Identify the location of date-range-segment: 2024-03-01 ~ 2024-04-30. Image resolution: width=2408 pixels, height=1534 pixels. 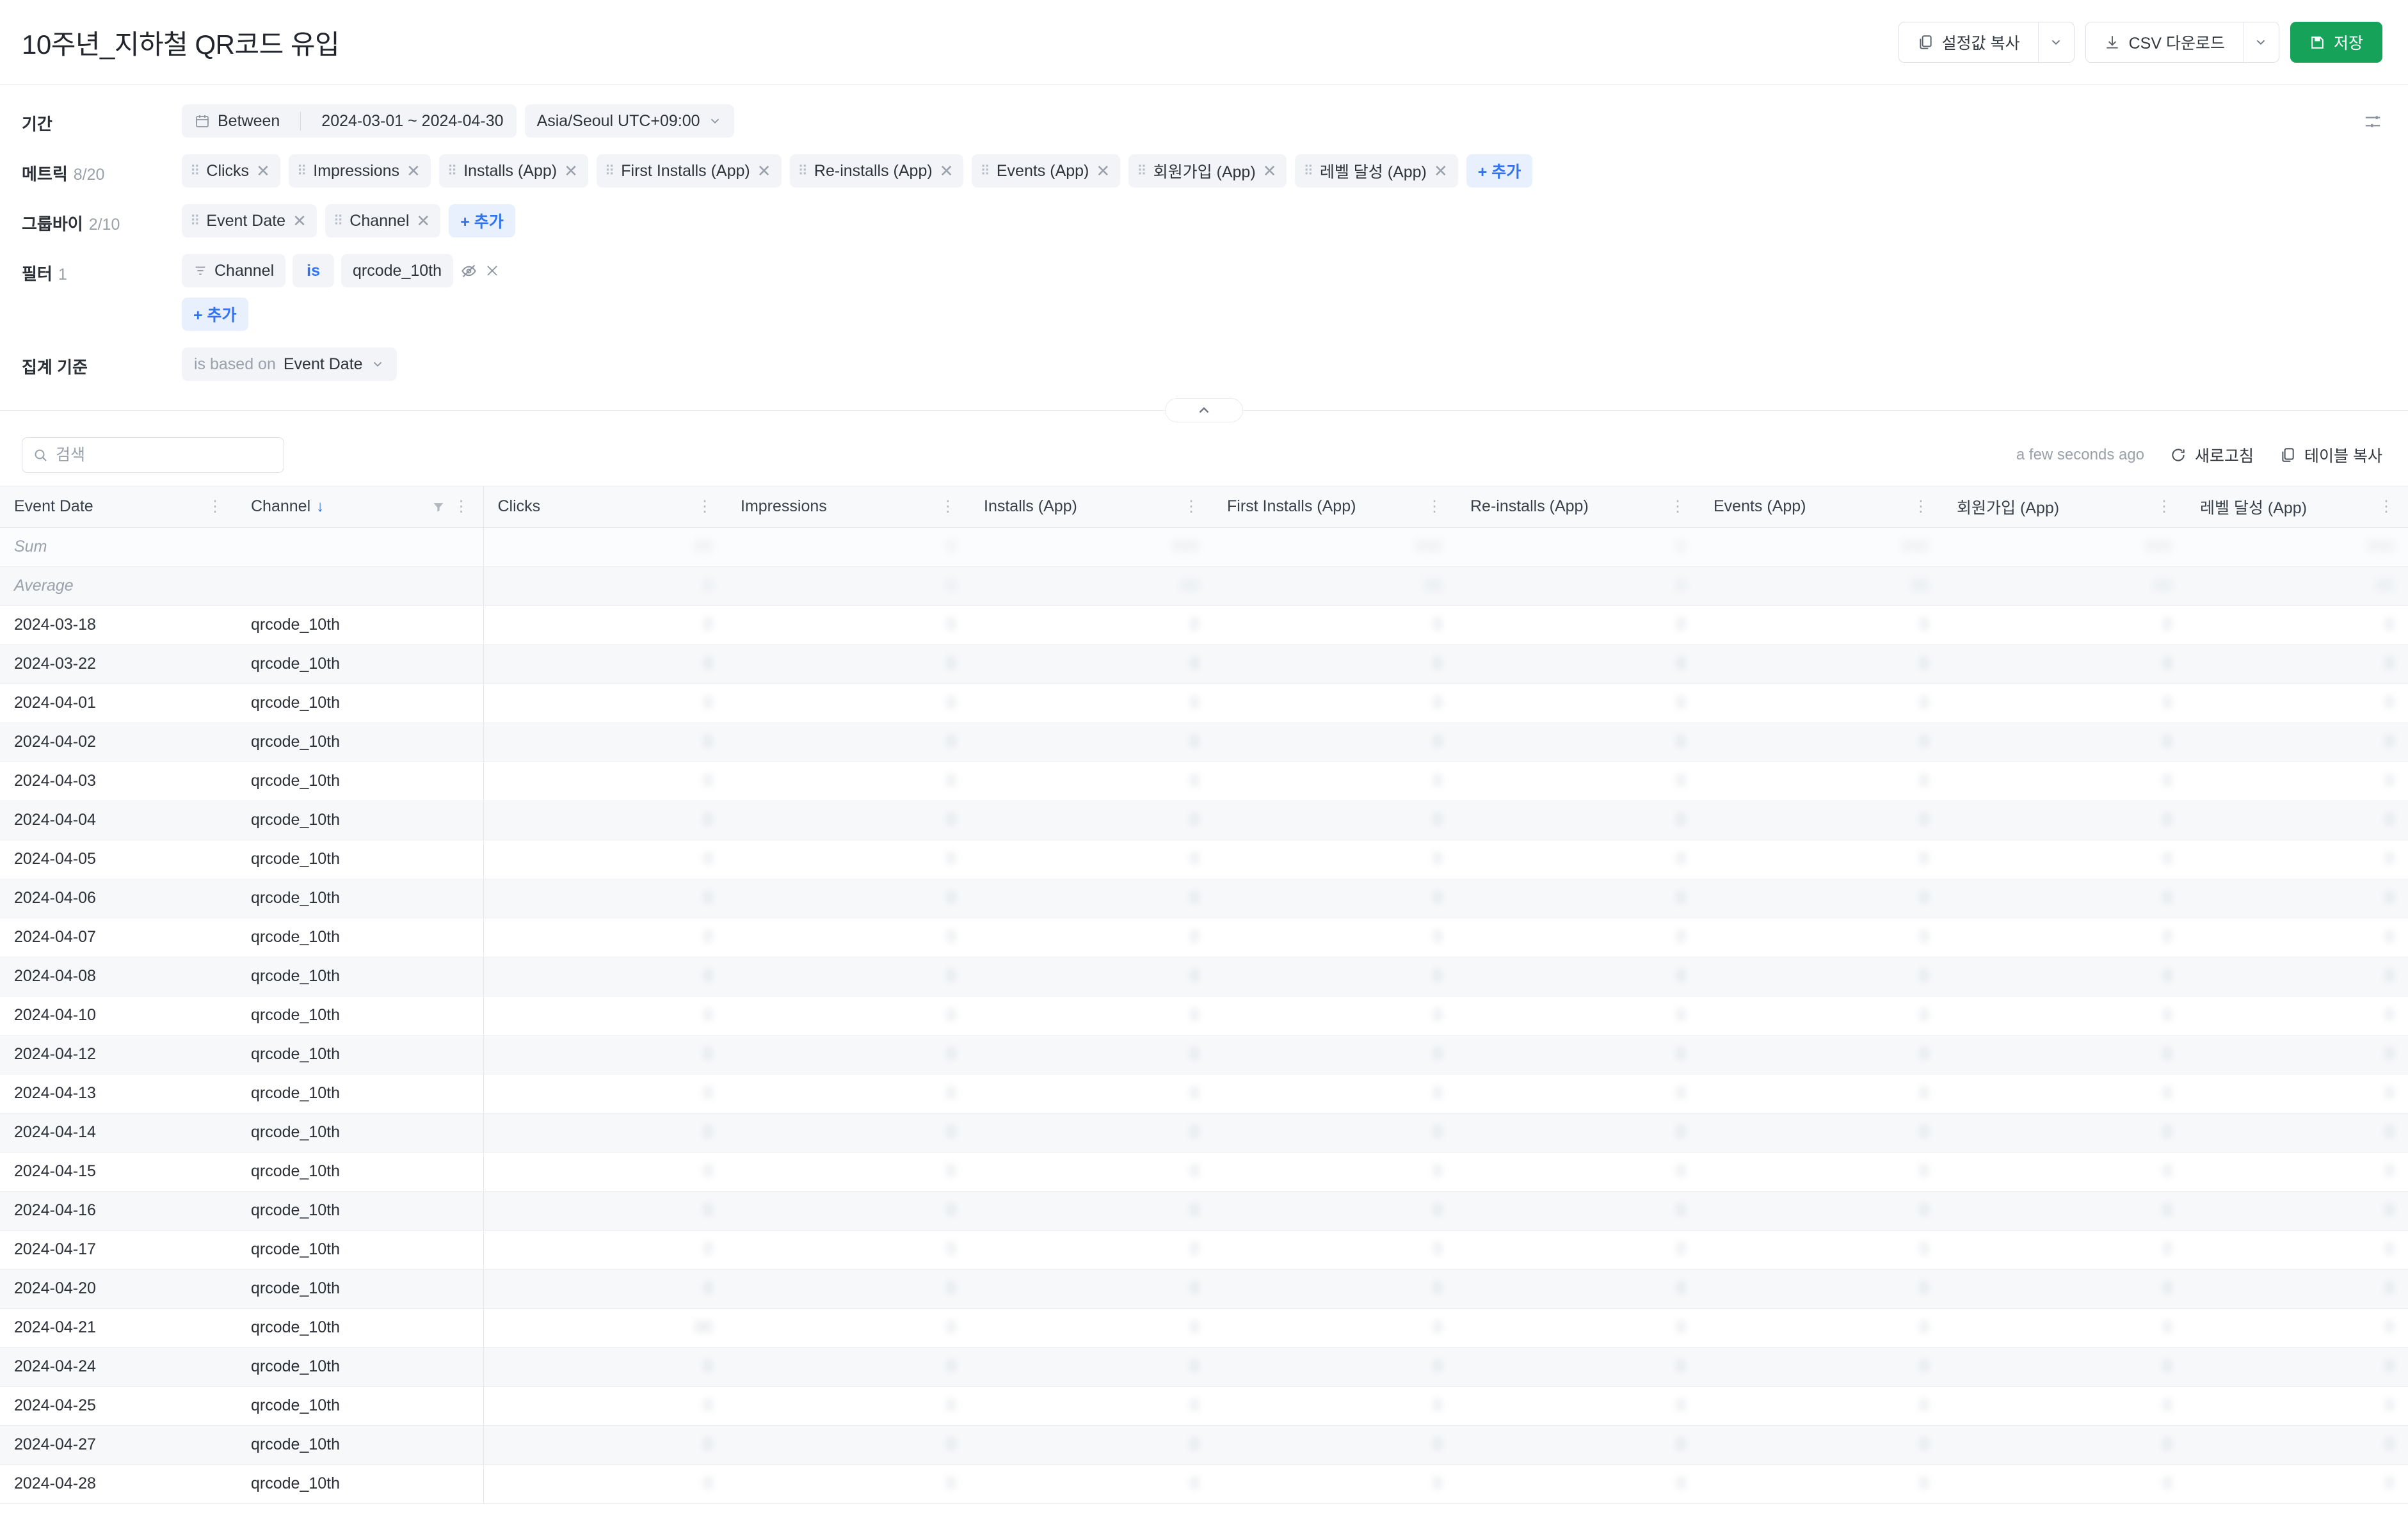
(412, 121).